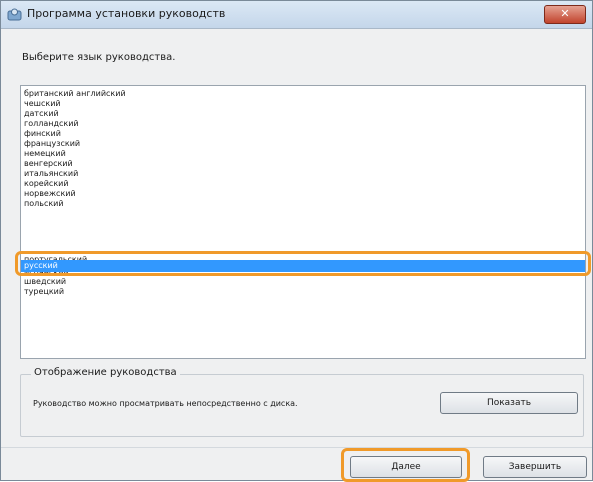 The height and width of the screenshot is (482, 593). Describe the element at coordinates (99, 57) in the screenshot. I see `instruction-text: Выберите язык руководства.` at that location.